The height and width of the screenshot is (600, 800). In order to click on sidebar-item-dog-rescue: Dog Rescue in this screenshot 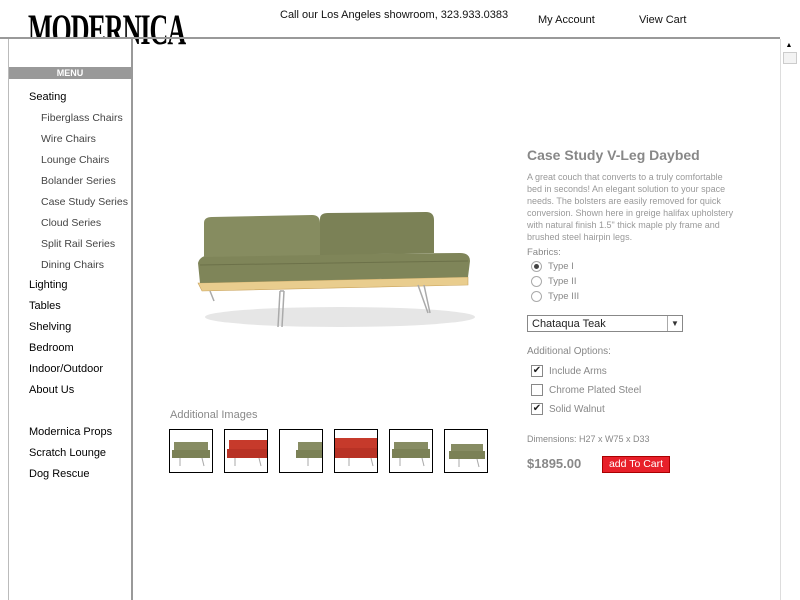, I will do `click(59, 474)`.